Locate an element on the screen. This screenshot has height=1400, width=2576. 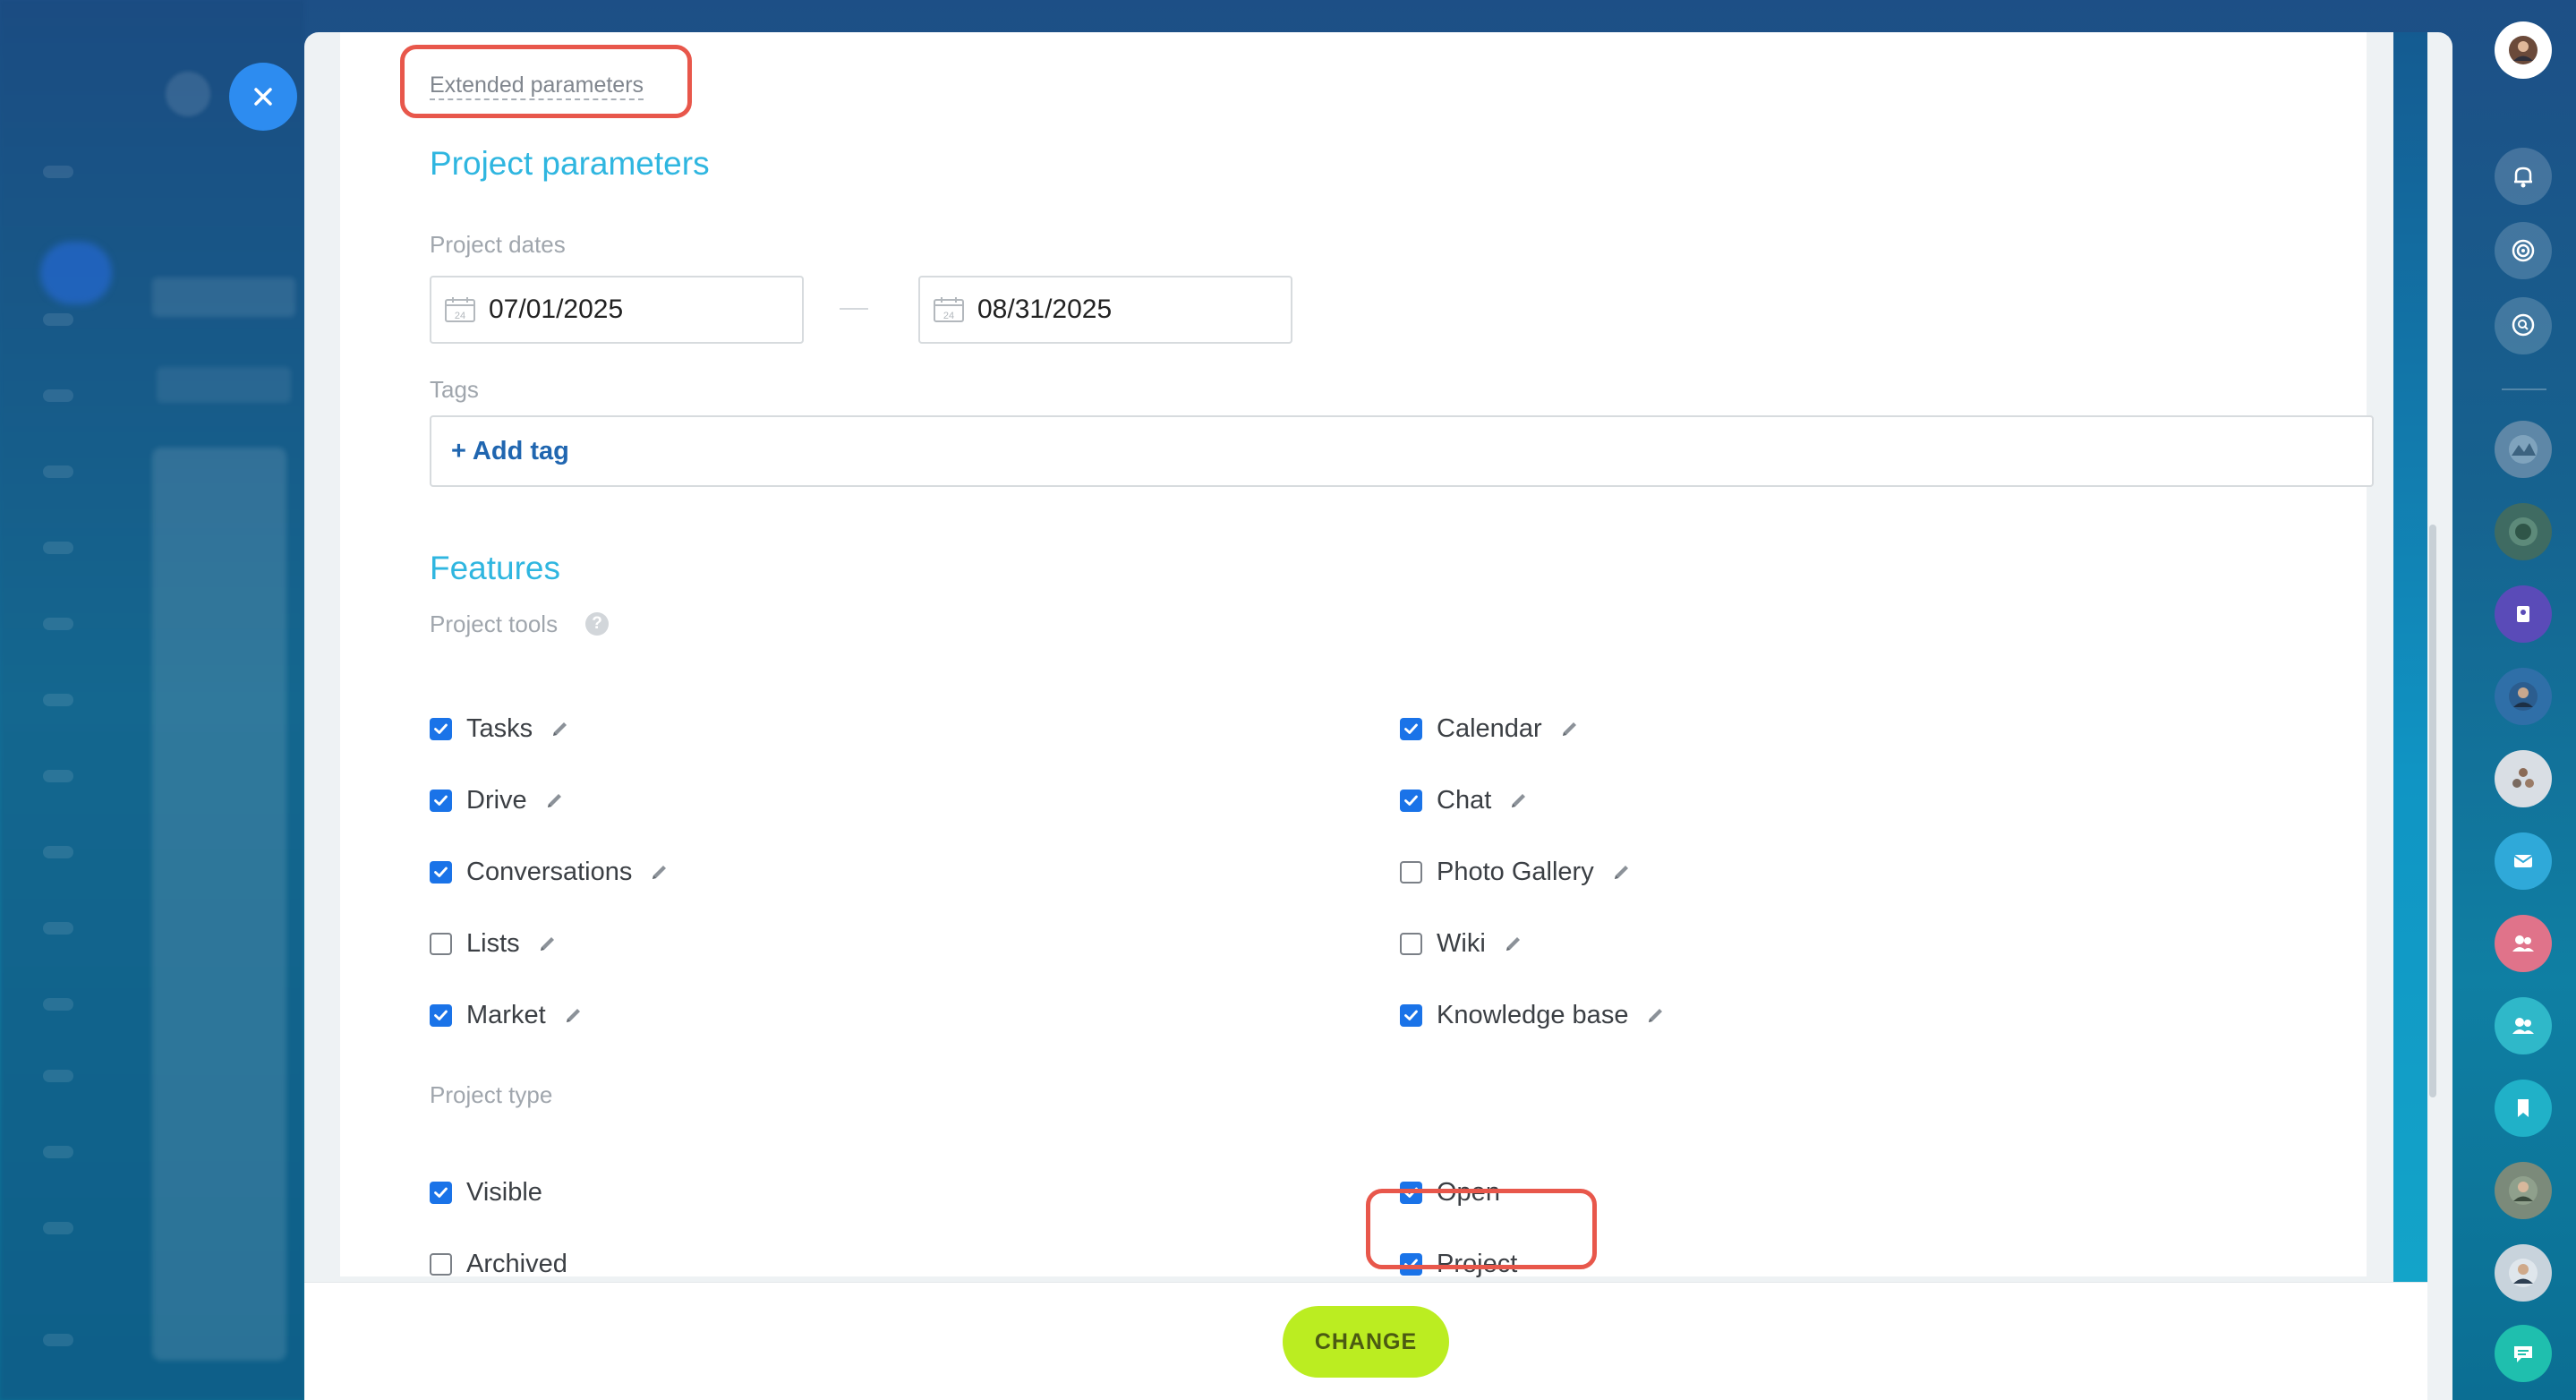
checkbox-label: Chat is located at coordinates (1464, 800).